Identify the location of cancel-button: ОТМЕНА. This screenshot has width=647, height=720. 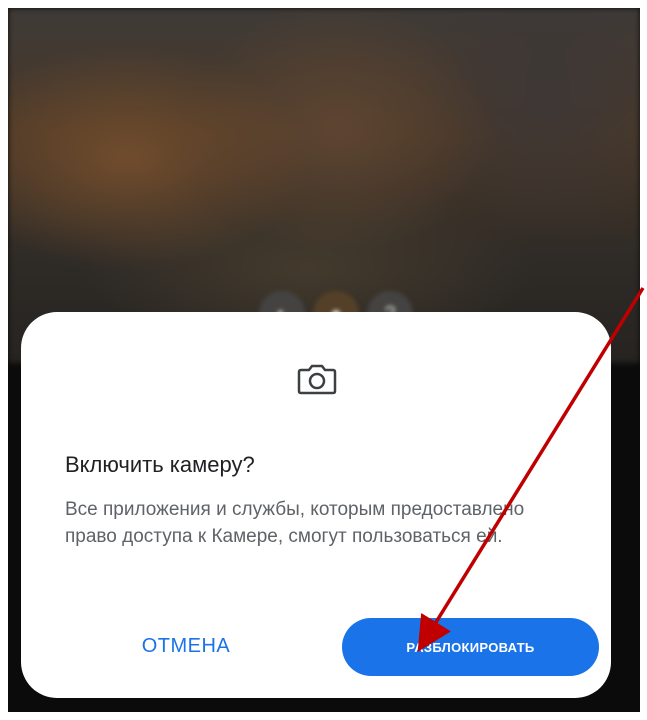
(186, 646).